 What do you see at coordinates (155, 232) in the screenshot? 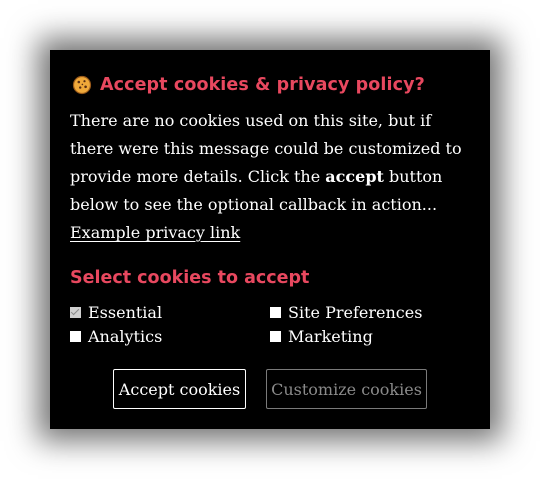
I see `privacy-link: Example privacy link` at bounding box center [155, 232].